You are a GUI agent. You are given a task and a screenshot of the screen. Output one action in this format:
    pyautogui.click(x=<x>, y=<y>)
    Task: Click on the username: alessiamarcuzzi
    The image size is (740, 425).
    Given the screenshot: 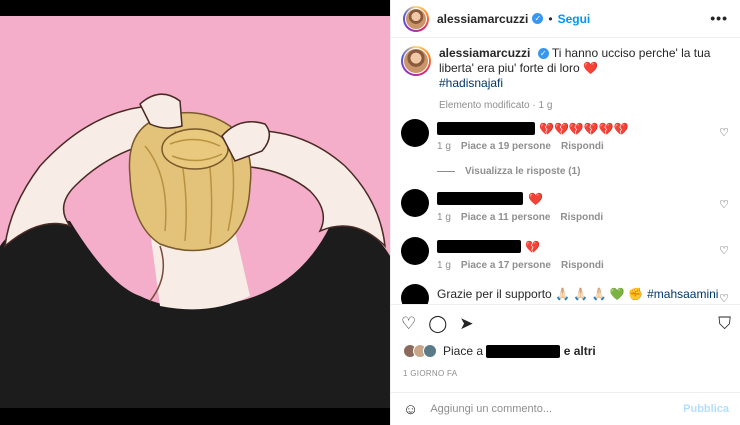 What is the action you would take?
    pyautogui.click(x=482, y=19)
    